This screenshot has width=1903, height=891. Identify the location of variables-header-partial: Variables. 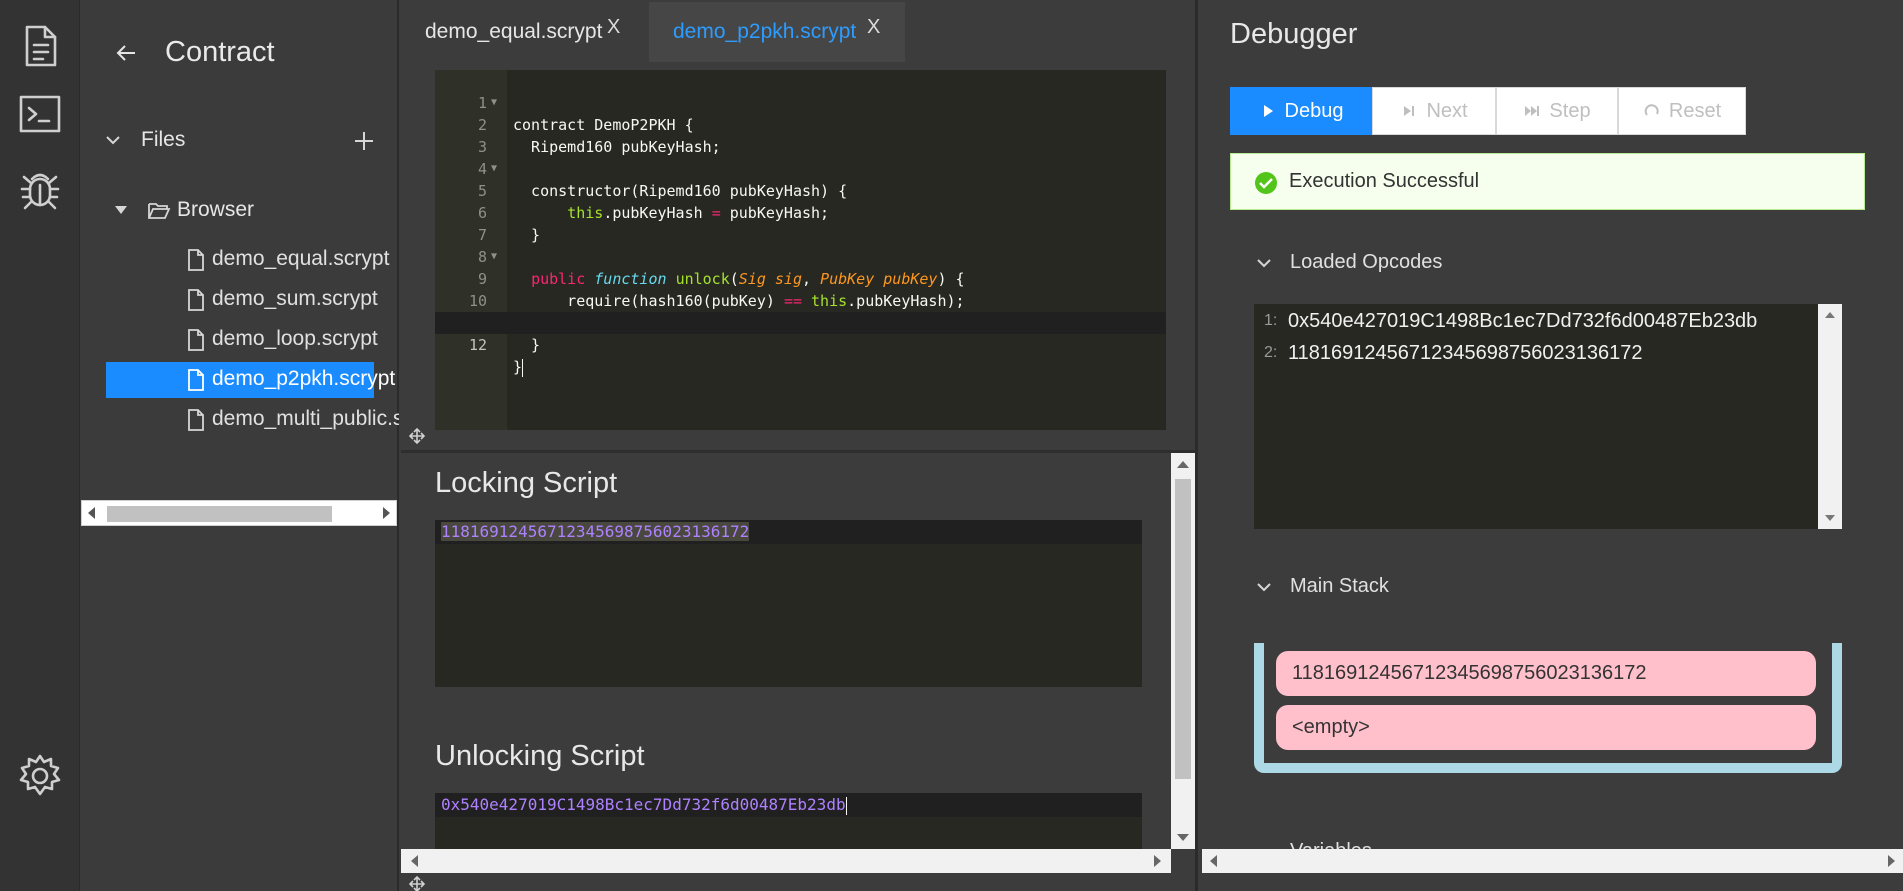
(1354, 843).